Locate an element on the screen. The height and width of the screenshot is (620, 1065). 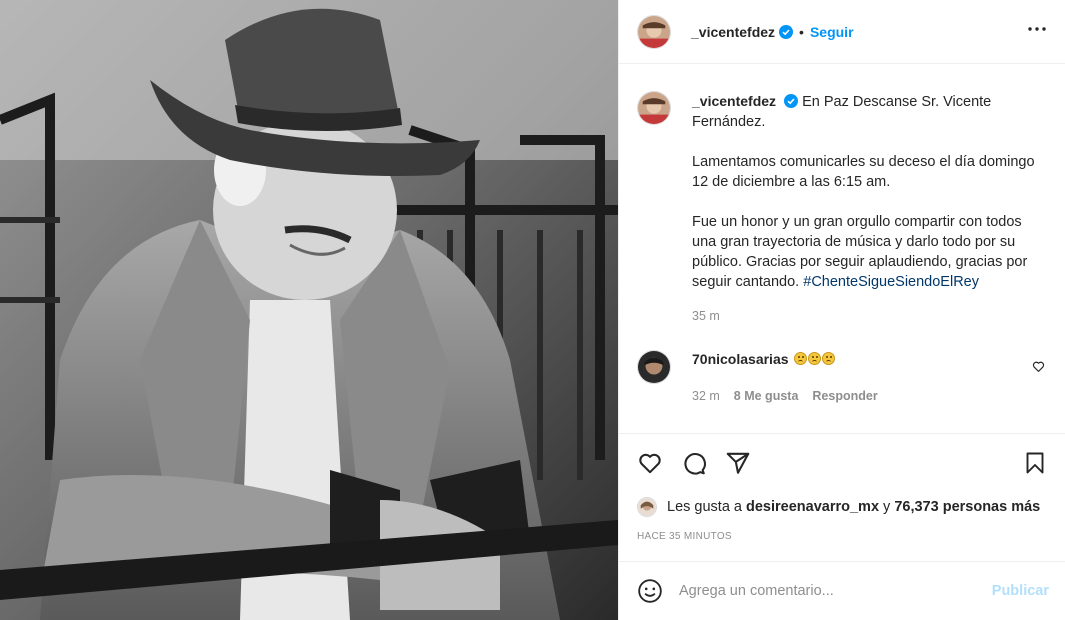
likes-middle: y is located at coordinates (887, 507).